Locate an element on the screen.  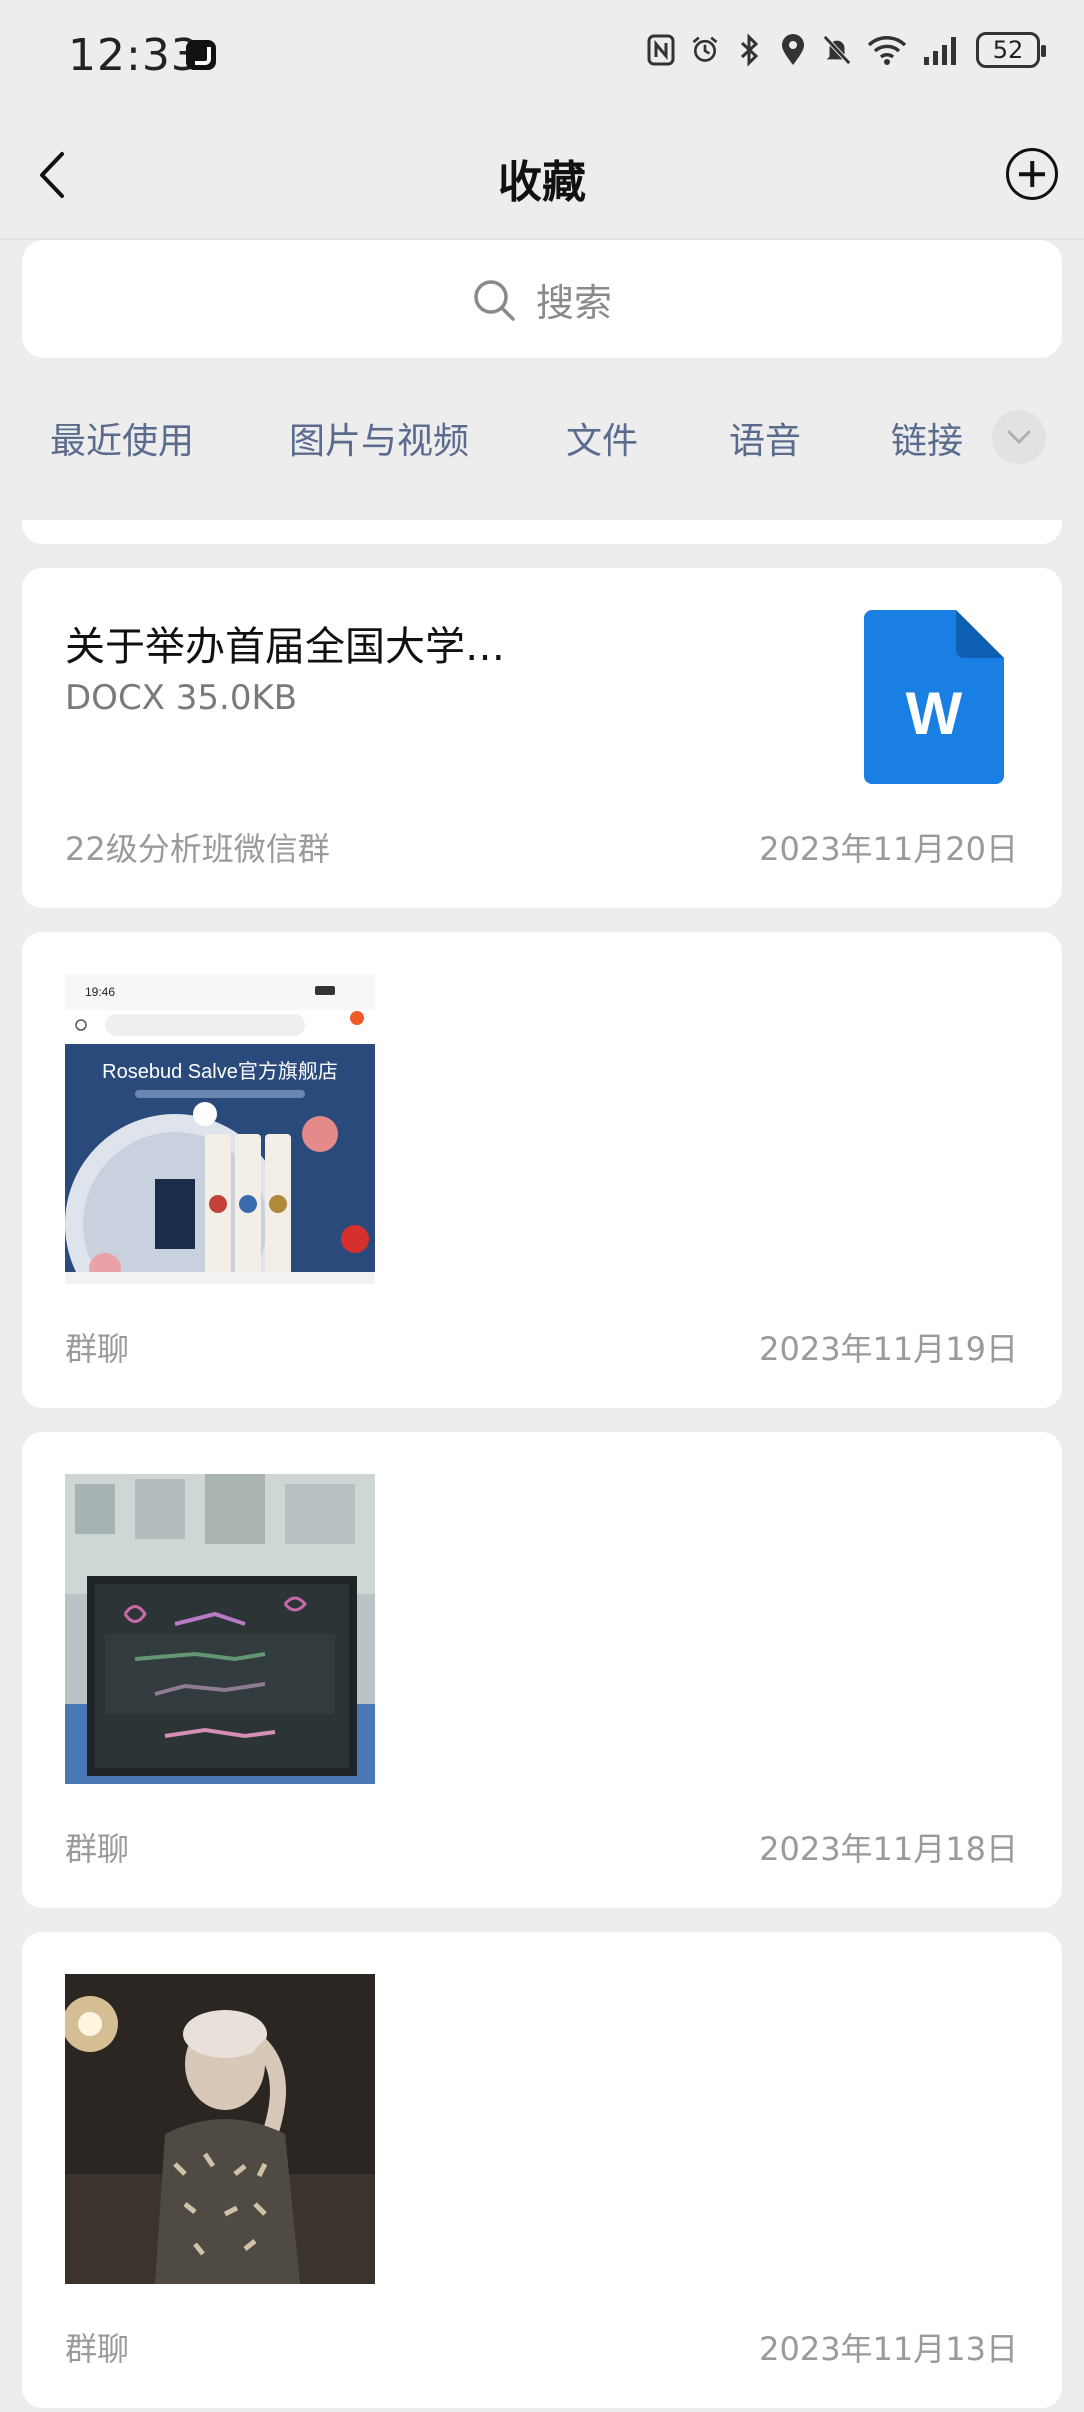
search-placeholder: 搜索 is located at coordinates (573, 303).